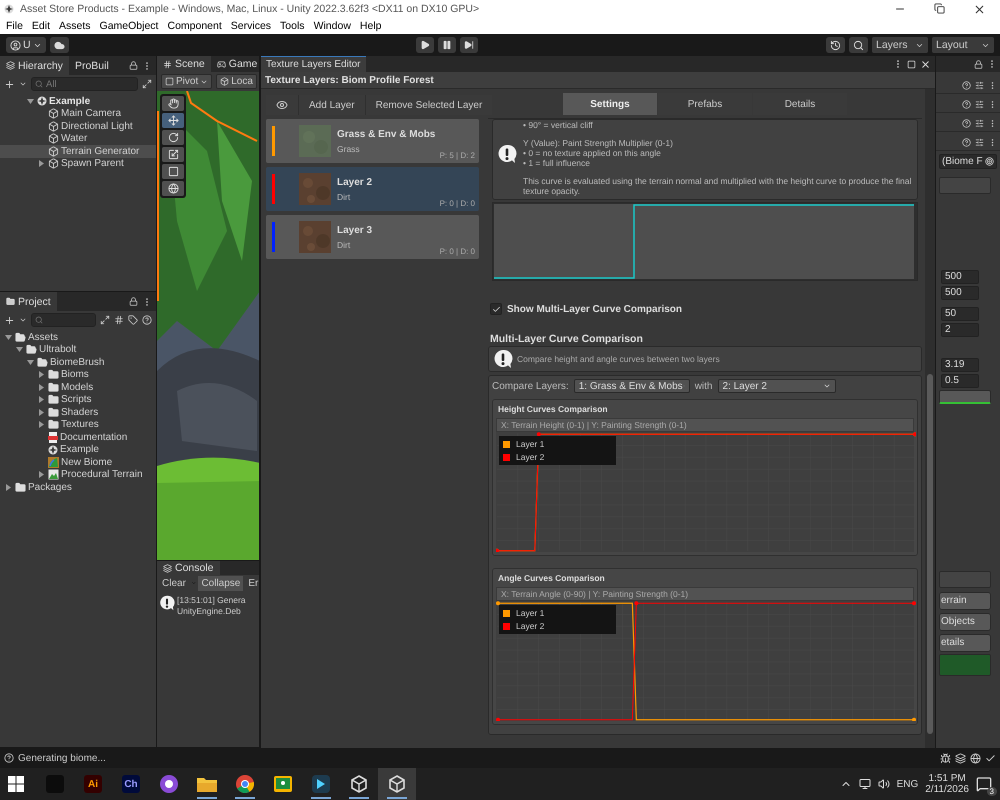 The image size is (1000, 800). I want to click on toolbar-button: Add Layer, so click(332, 105).